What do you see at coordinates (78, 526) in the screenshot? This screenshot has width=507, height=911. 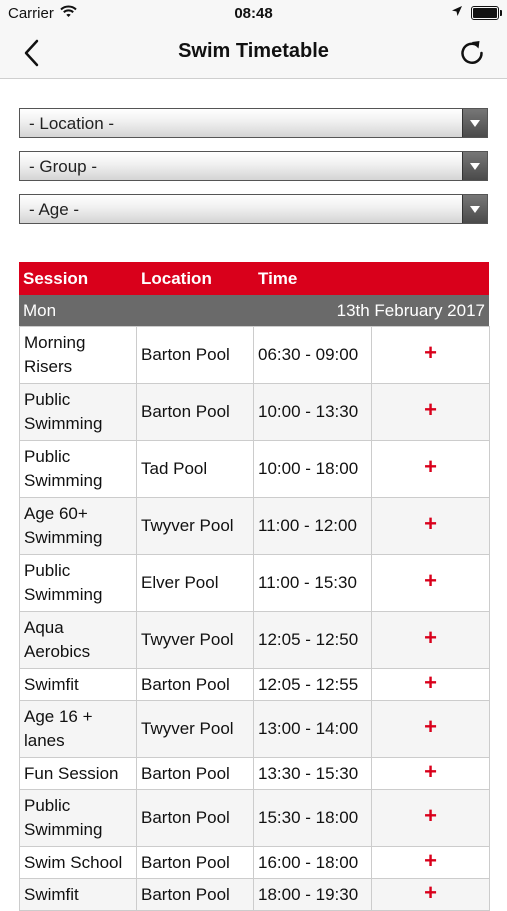 I see `session-cell: Age 60+ Swimming` at bounding box center [78, 526].